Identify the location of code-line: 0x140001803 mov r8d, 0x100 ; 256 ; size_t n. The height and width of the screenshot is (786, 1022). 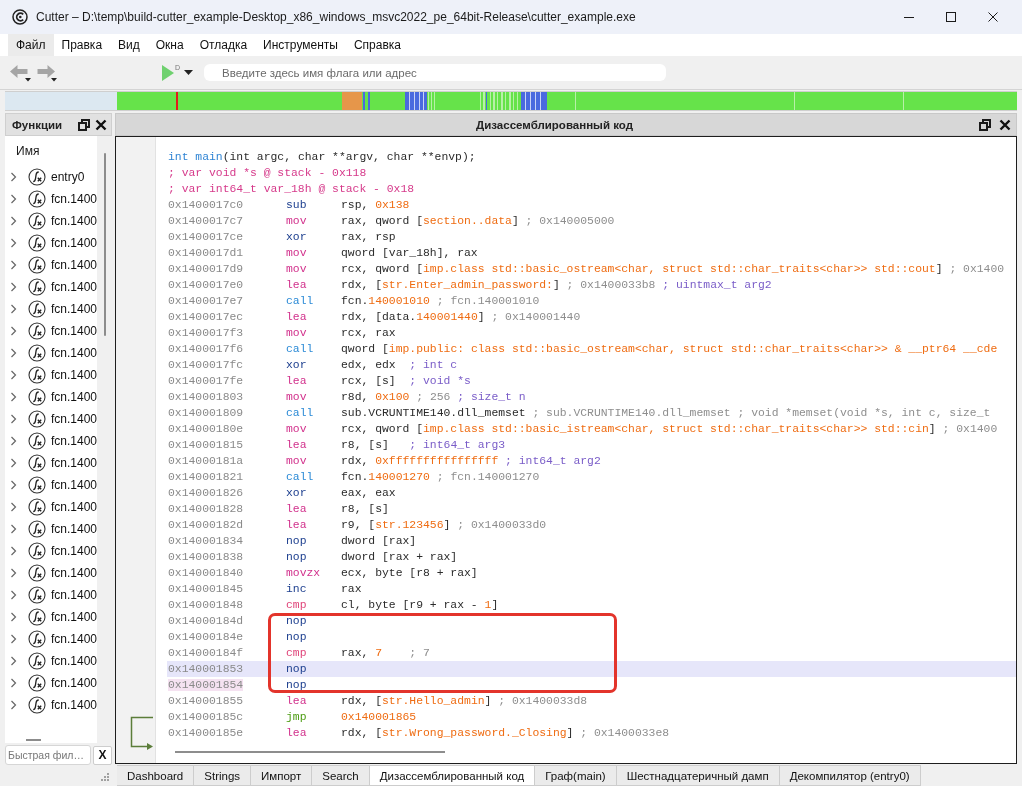
(591, 397).